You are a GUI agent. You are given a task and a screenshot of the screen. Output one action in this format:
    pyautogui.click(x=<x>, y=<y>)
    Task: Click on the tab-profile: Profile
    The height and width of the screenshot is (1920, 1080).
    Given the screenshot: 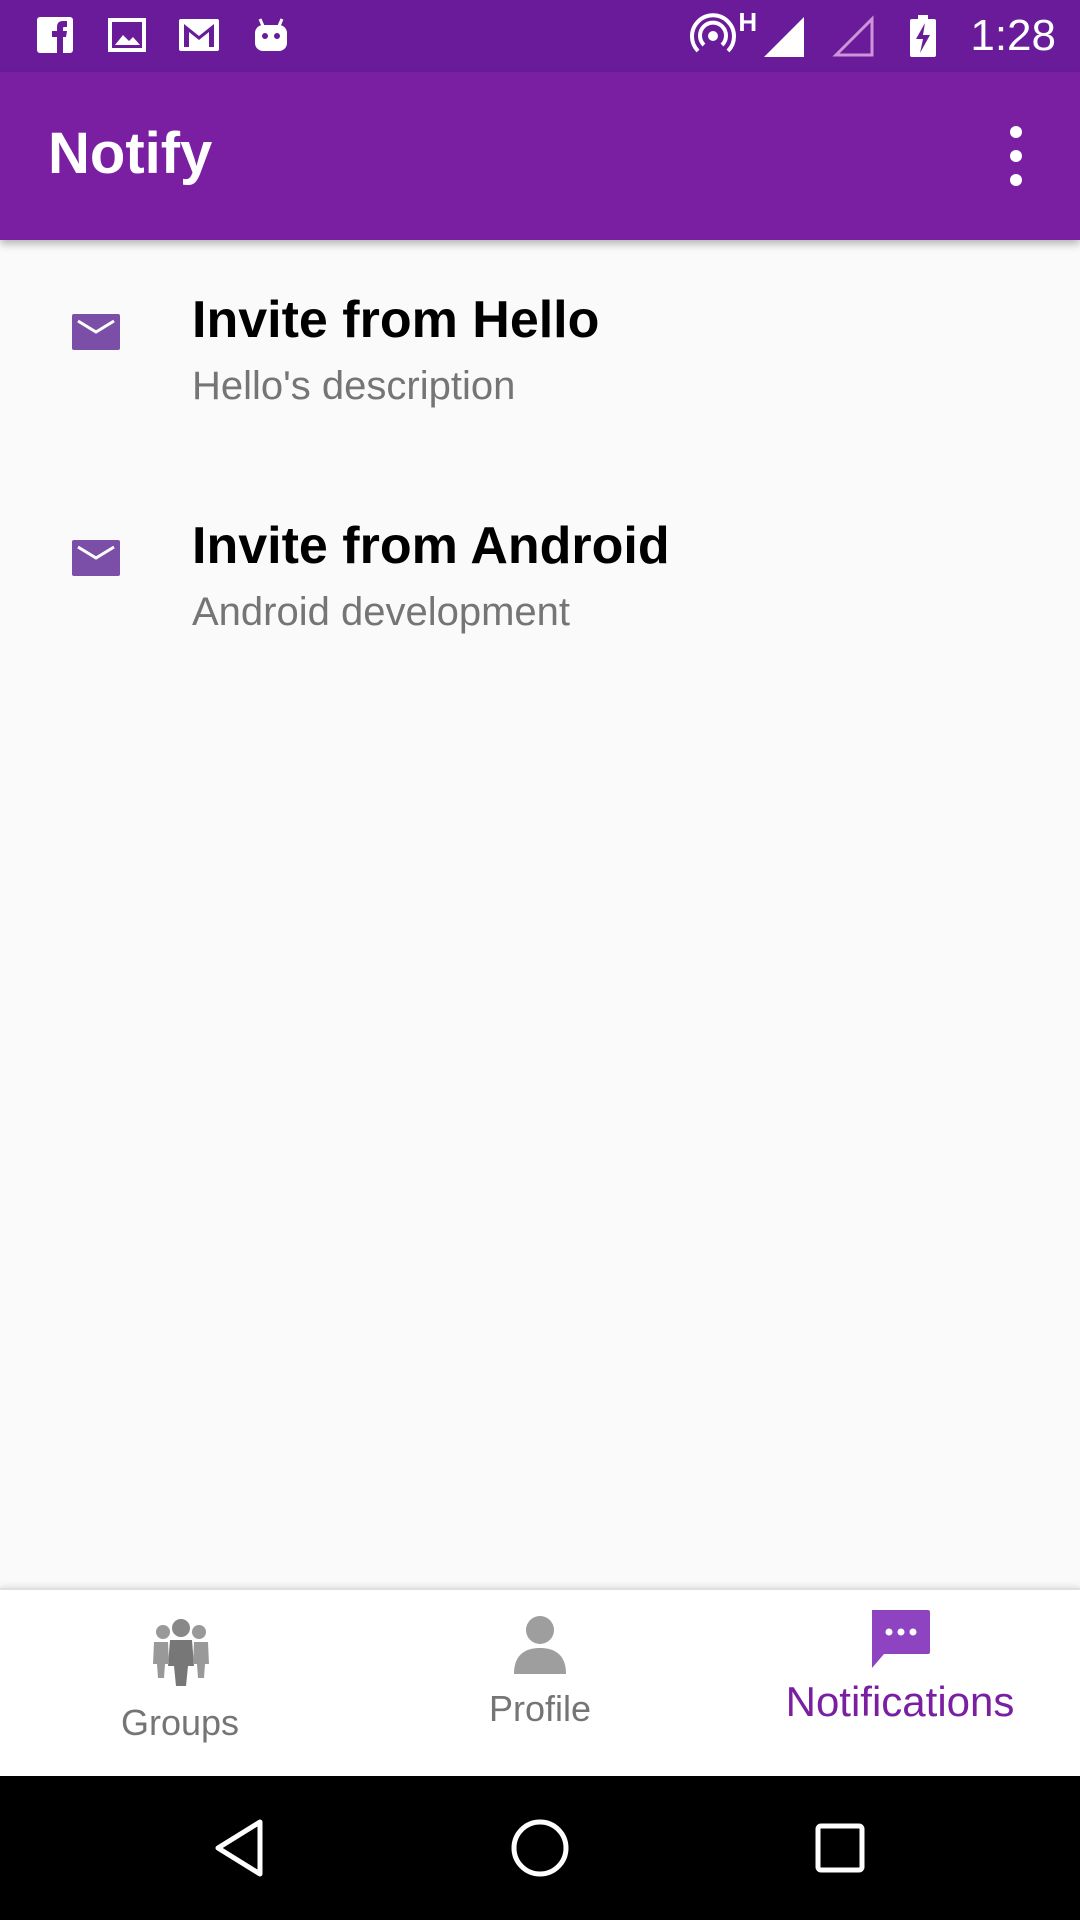 What is the action you would take?
    pyautogui.click(x=540, y=1684)
    